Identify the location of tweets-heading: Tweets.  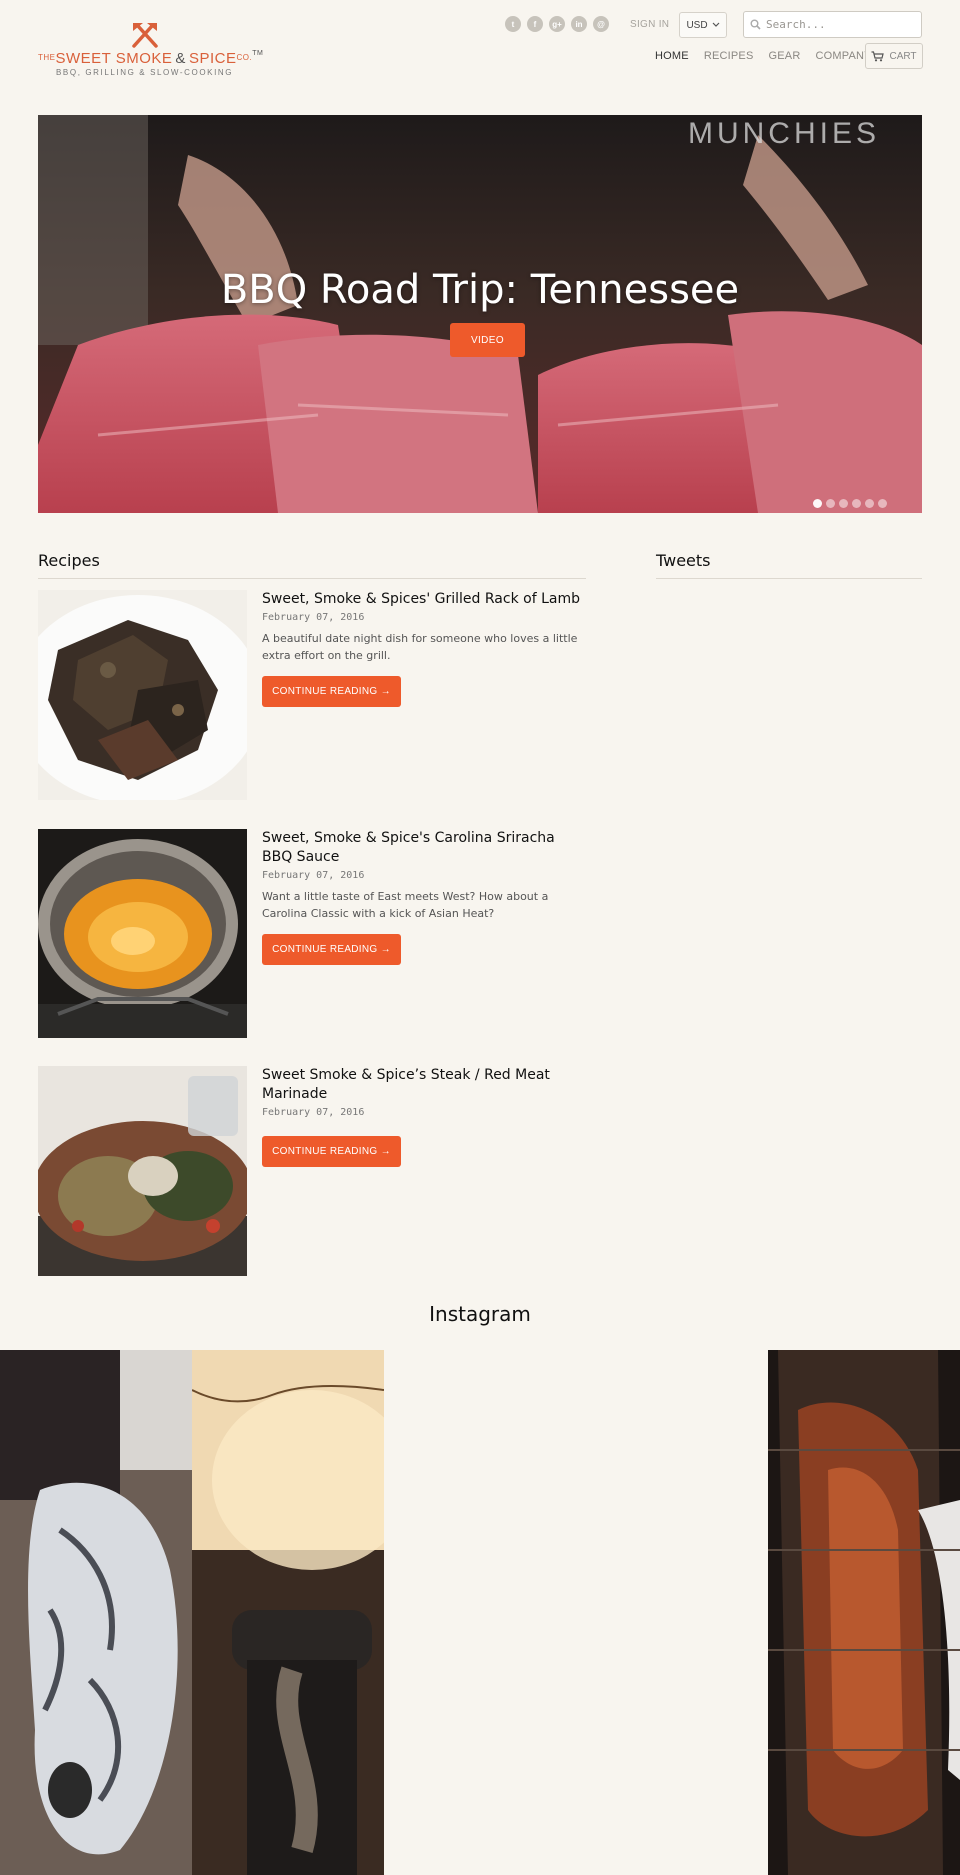
(683, 560).